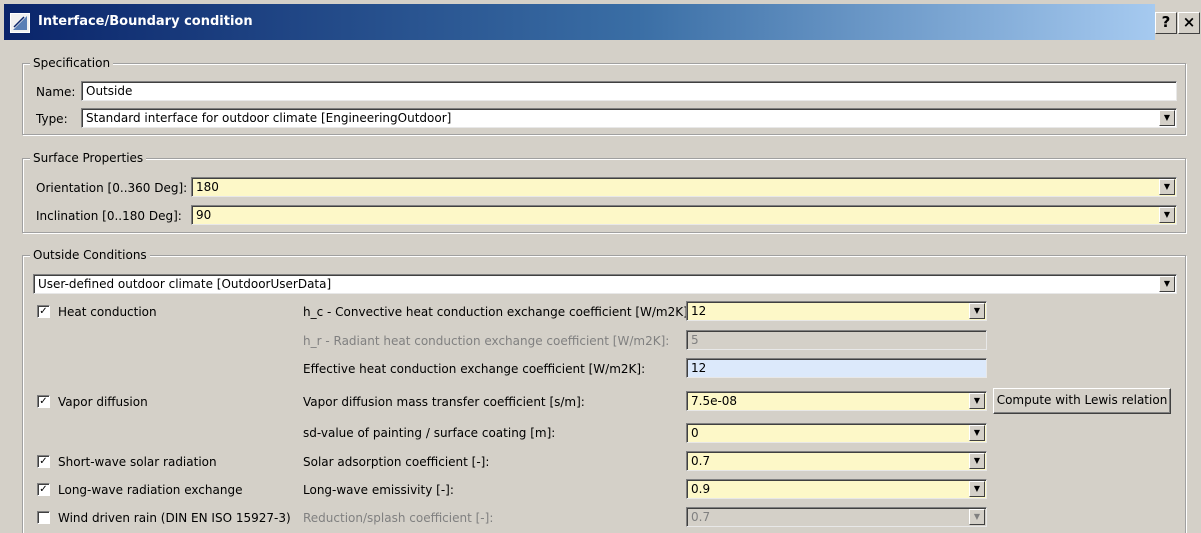  What do you see at coordinates (150, 490) in the screenshot?
I see `longwave-label: Long-wave radiation exchange` at bounding box center [150, 490].